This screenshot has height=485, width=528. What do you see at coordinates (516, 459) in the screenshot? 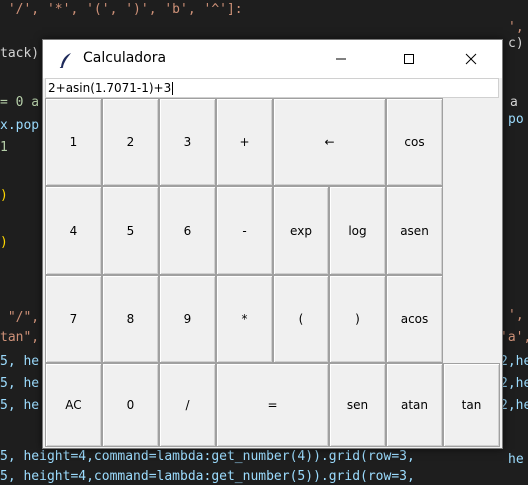
I see `code-line: he` at bounding box center [516, 459].